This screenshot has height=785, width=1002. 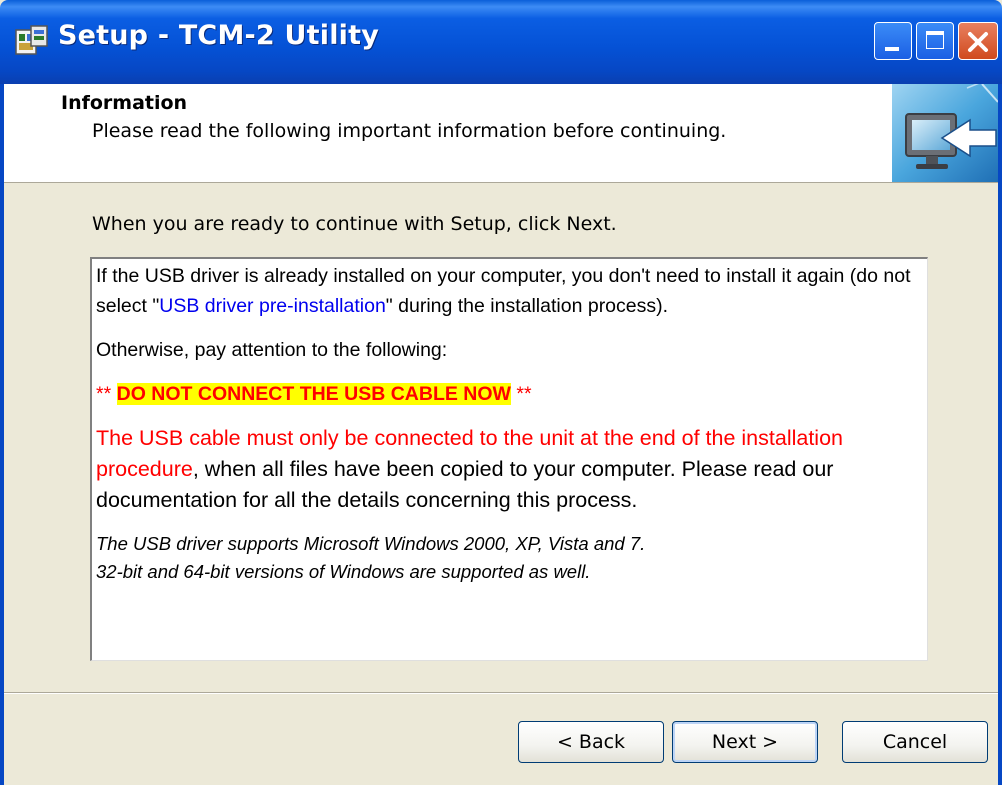 I want to click on maximize-icon, so click(x=935, y=40).